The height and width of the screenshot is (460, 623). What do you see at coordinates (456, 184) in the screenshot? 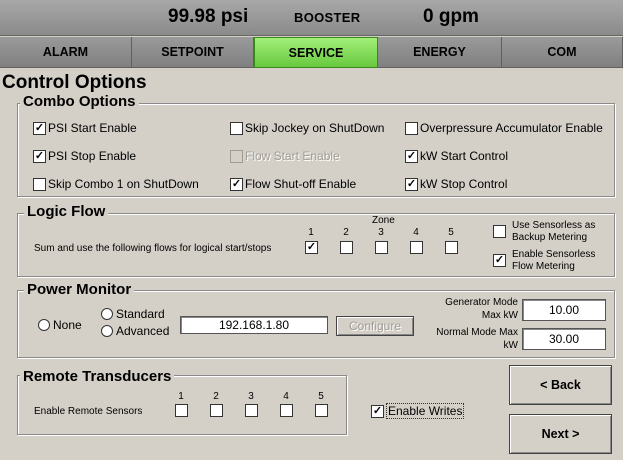
I see `kw-stop-checkbox: ✓ kW Stop Control` at bounding box center [456, 184].